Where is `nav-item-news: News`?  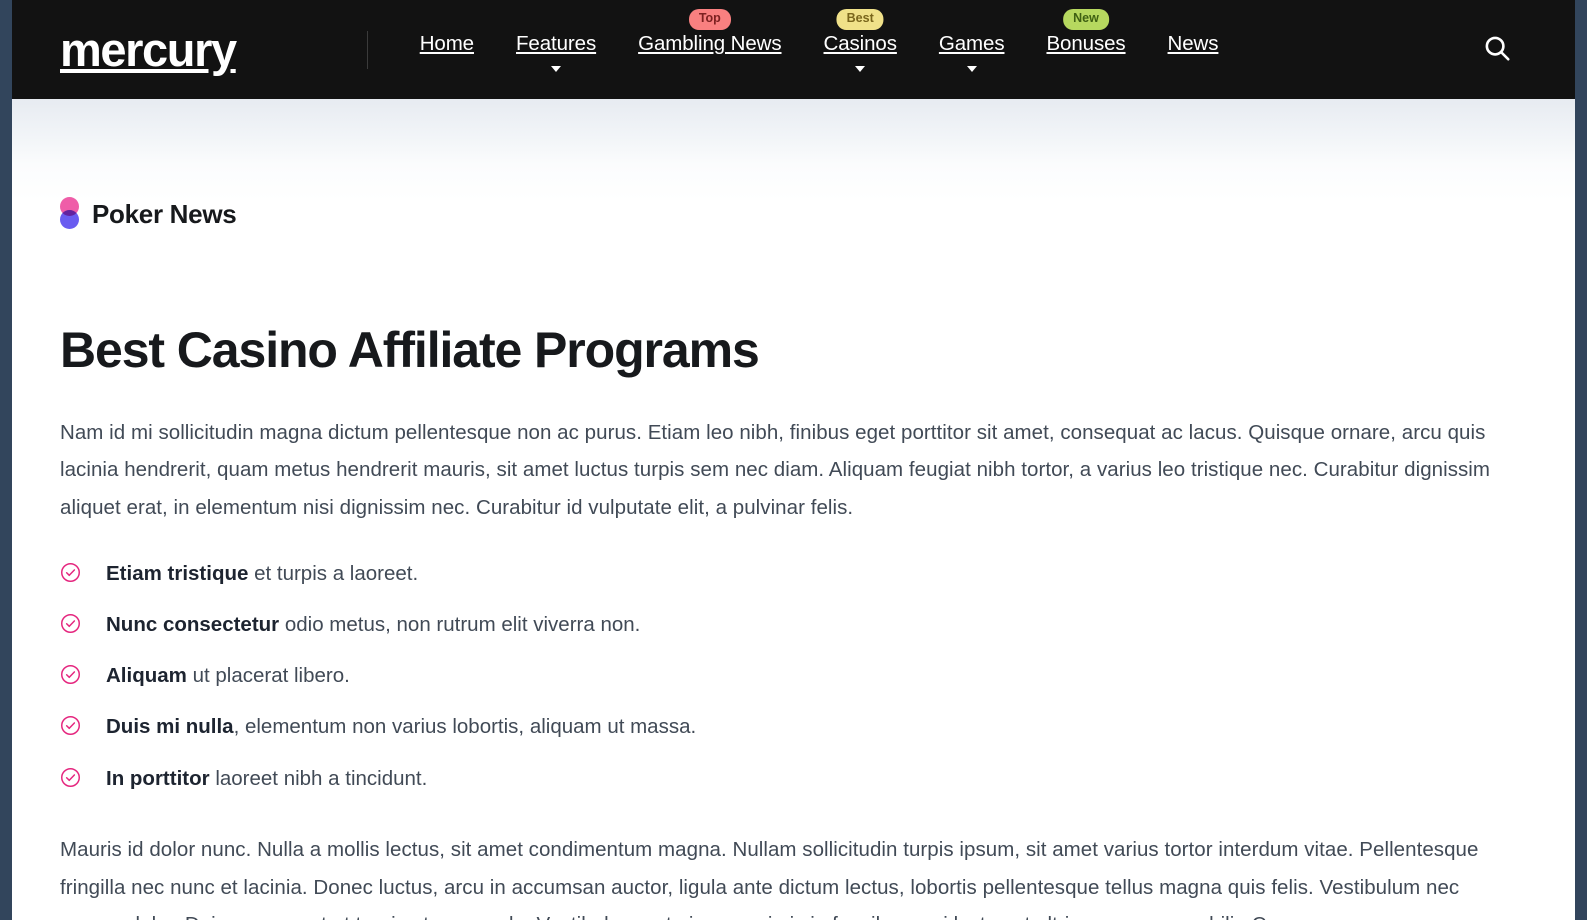
nav-item-news: News is located at coordinates (1193, 44).